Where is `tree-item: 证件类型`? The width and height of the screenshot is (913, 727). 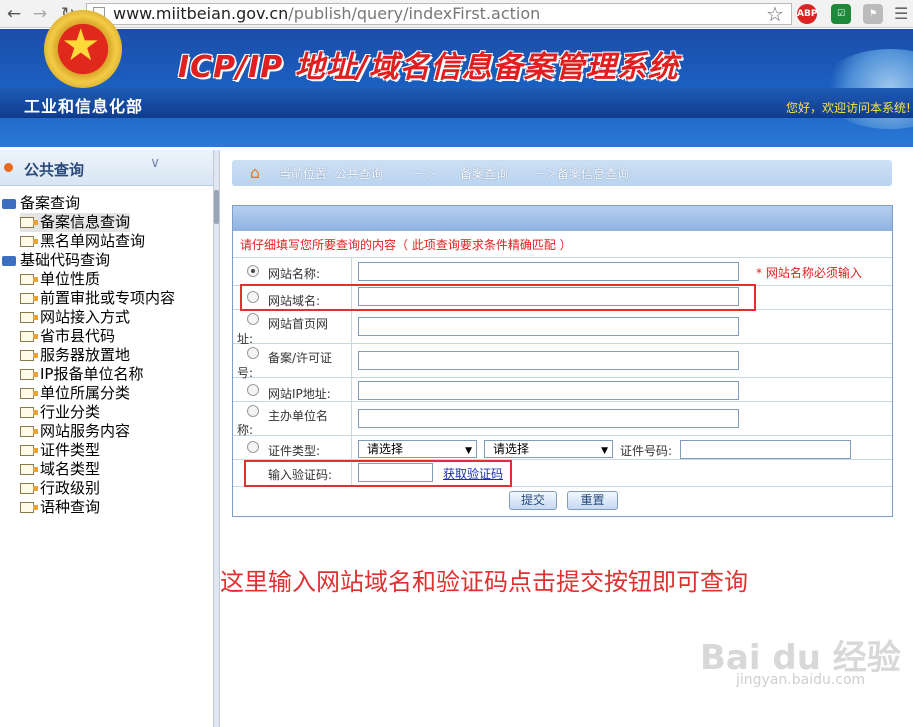
tree-item: 证件类型 is located at coordinates (60, 450).